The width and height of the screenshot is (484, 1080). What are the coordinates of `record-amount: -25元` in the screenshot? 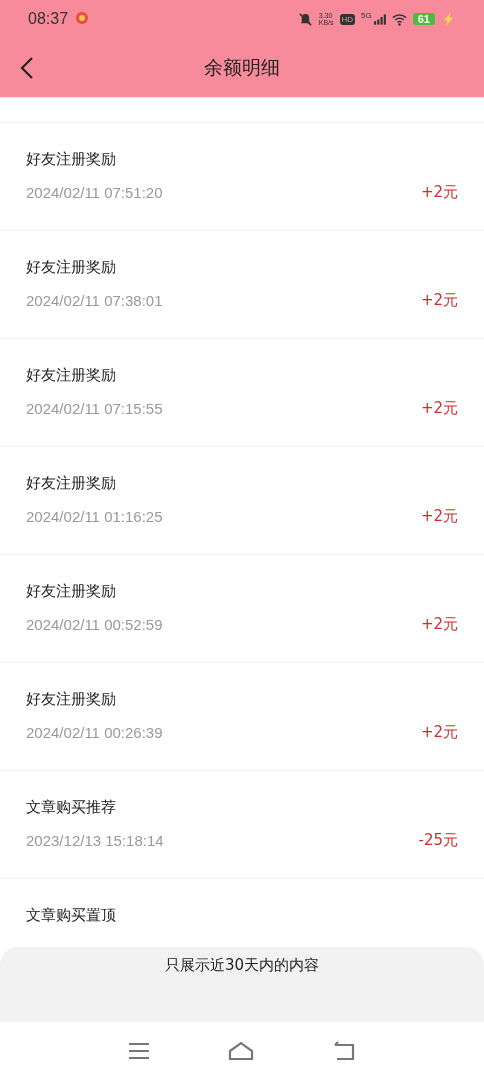 It's located at (438, 840).